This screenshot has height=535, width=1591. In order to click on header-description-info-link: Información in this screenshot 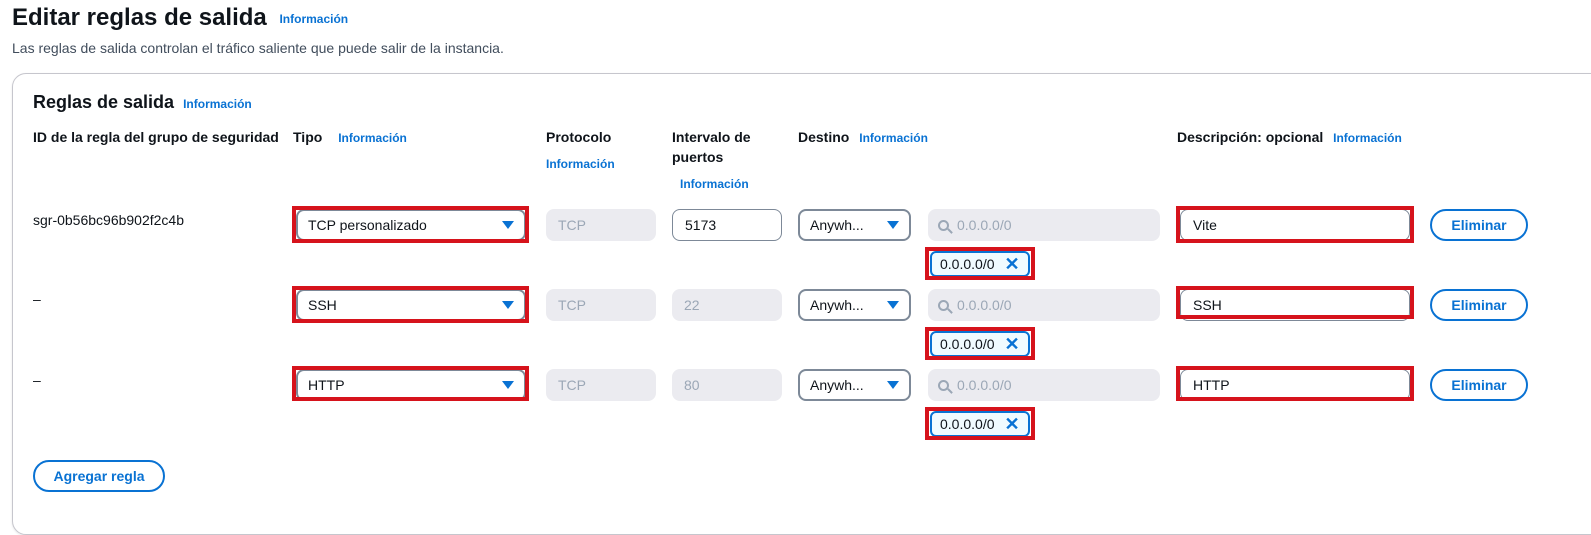, I will do `click(1367, 138)`.